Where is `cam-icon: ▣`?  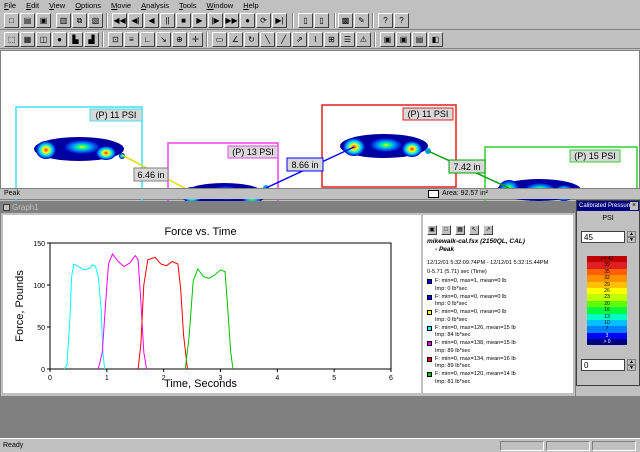 cam-icon: ▣ is located at coordinates (387, 39).